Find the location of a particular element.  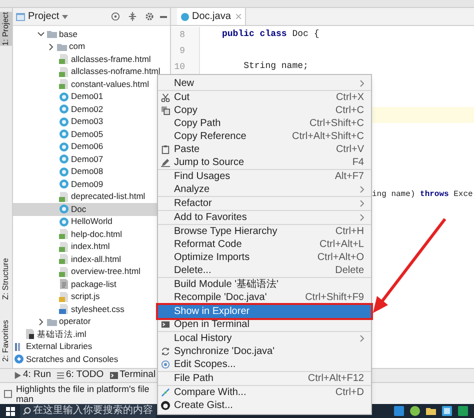

tree-item: base is located at coordinates (91, 34).